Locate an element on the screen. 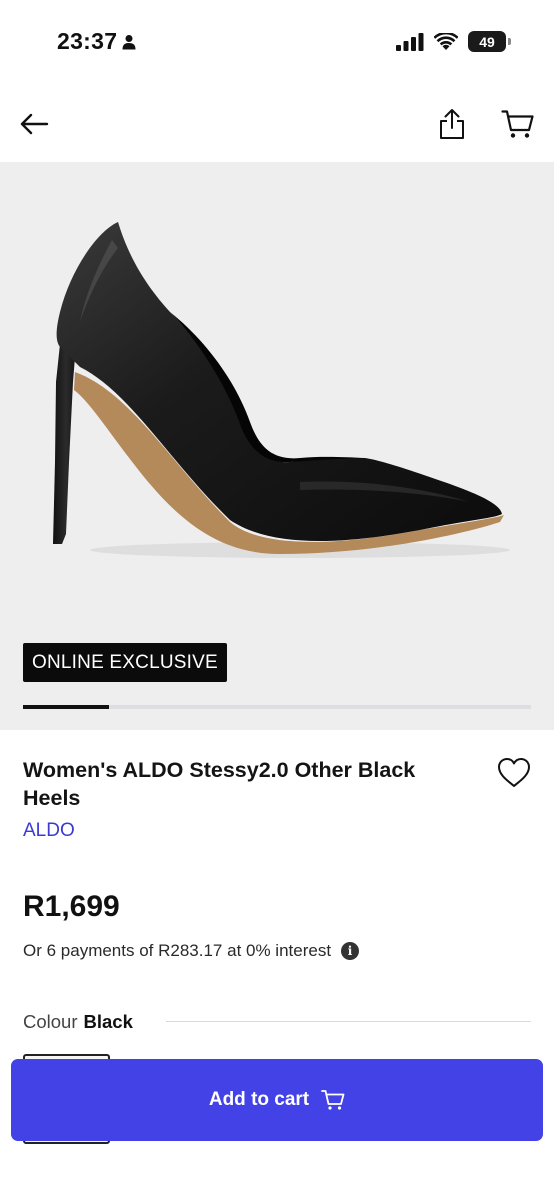 Image resolution: width=554 pixels, height=1200 pixels. online-exclusive-badge: ONLINE EXCLUSIVE is located at coordinates (125, 662).